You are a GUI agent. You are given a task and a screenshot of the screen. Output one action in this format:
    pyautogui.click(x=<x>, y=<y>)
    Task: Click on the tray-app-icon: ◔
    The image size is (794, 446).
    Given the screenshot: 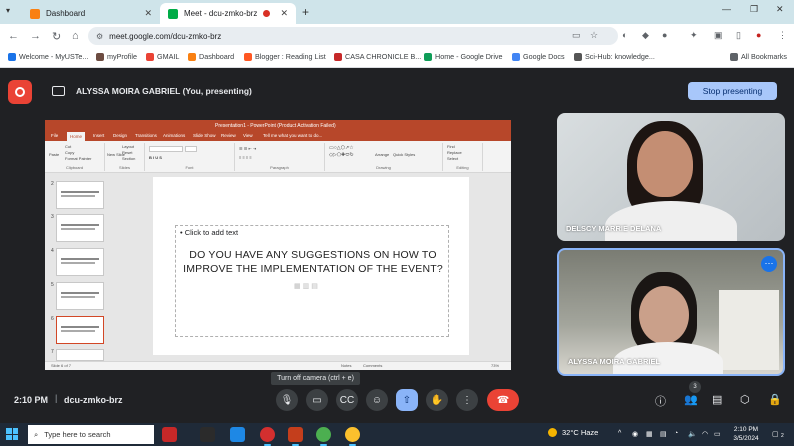 What is the action you would take?
    pyautogui.click(x=676, y=433)
    